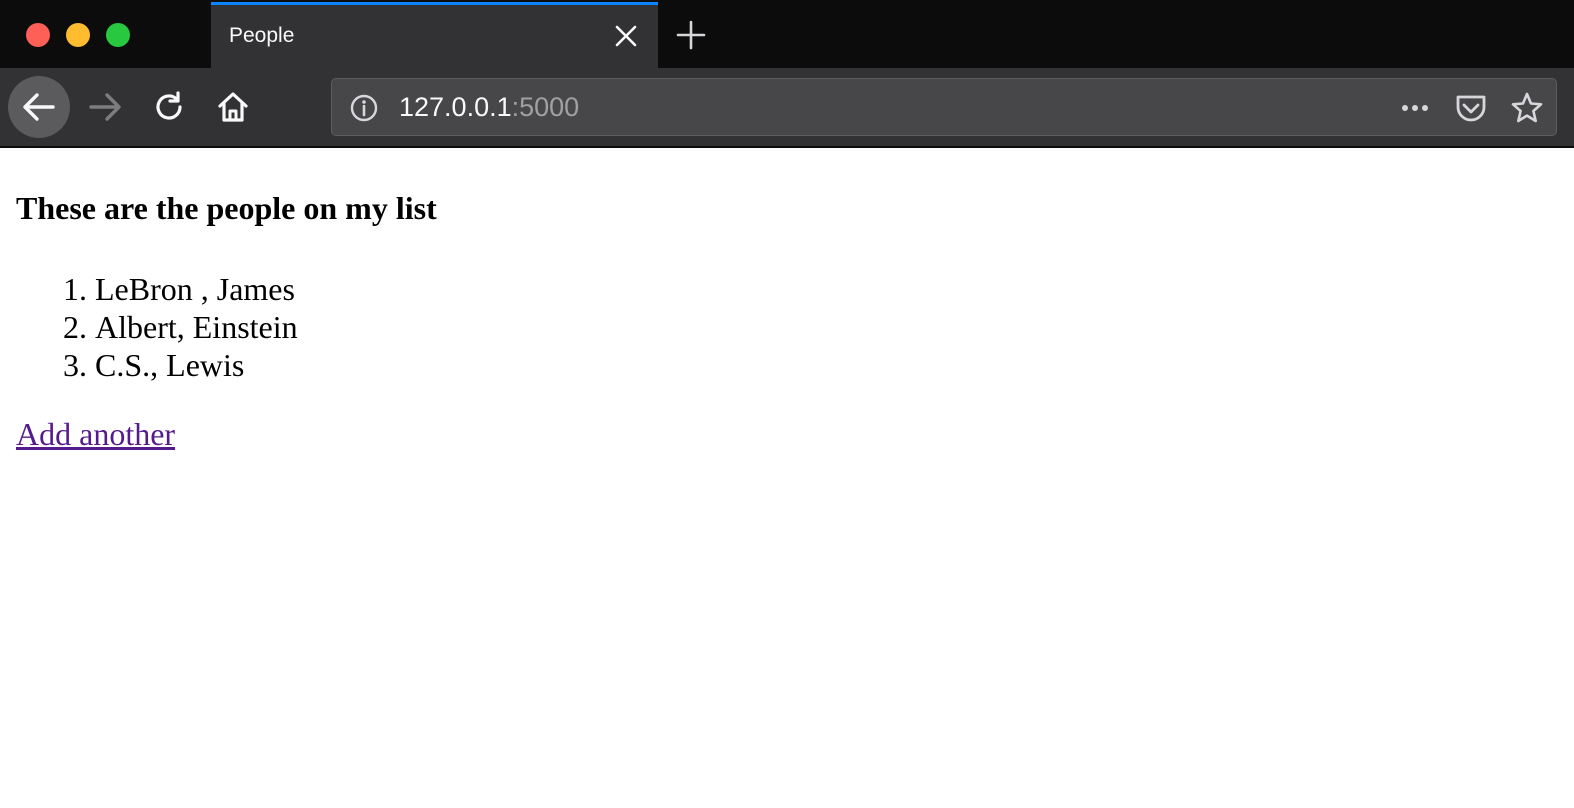 Image resolution: width=1574 pixels, height=808 pixels. I want to click on arrow-right-icon, so click(105, 107).